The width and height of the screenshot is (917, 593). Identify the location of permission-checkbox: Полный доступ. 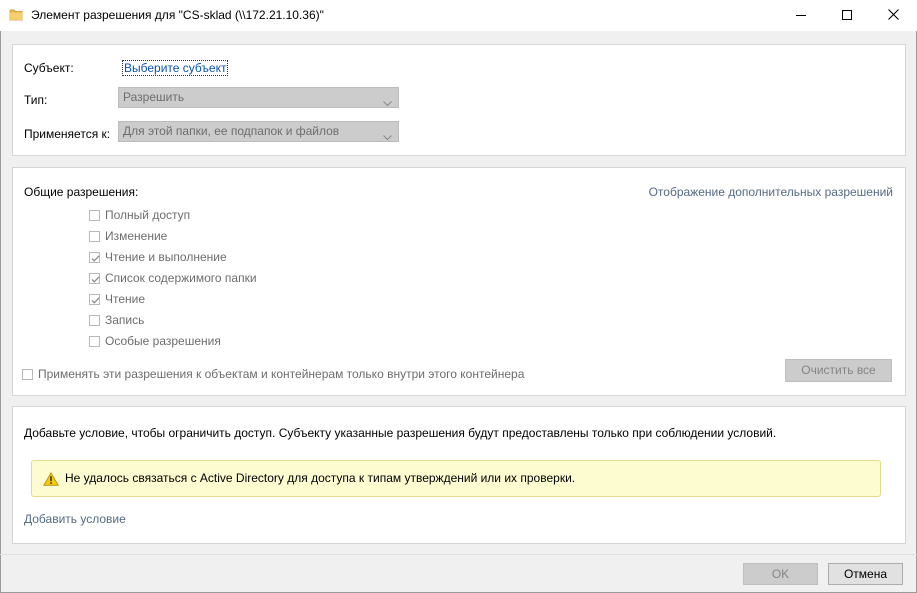
(139, 215).